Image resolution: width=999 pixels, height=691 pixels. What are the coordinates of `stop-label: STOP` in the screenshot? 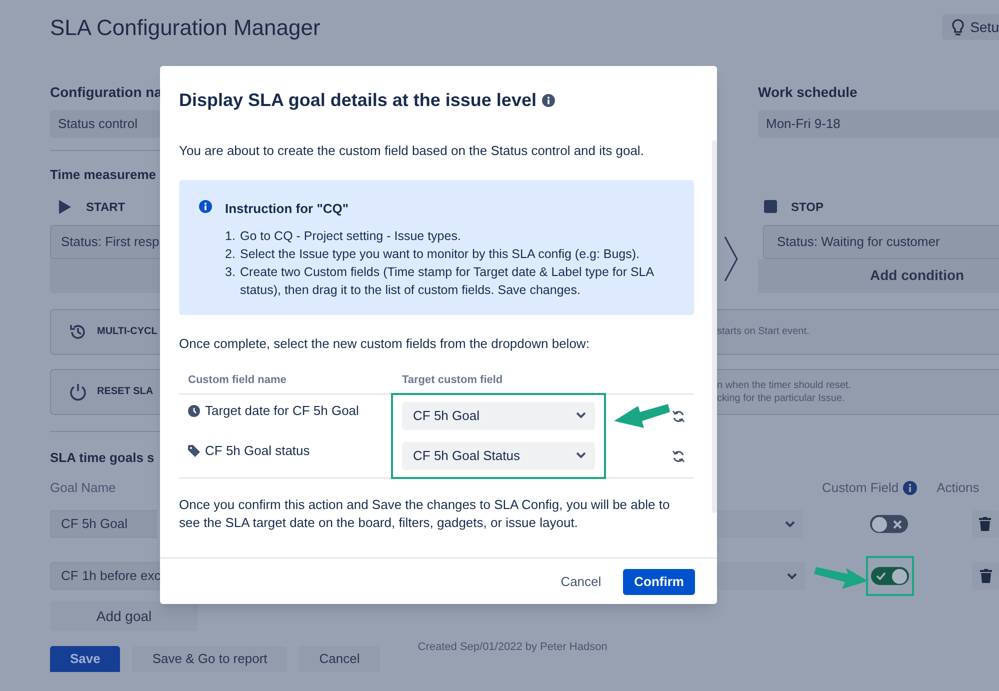 It's located at (807, 207).